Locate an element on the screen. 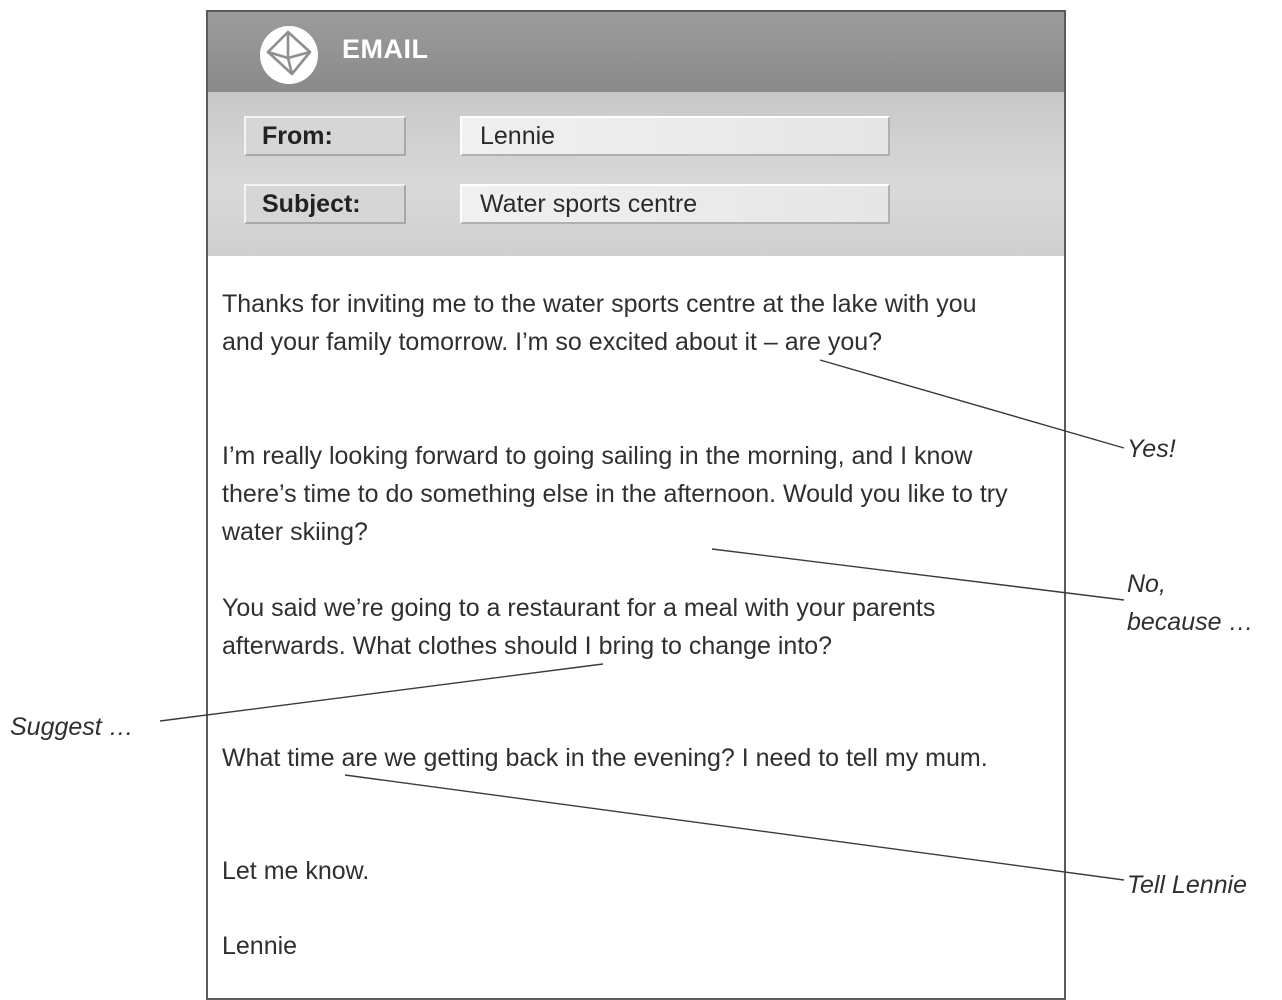  email-title: EMAIL is located at coordinates (385, 49).